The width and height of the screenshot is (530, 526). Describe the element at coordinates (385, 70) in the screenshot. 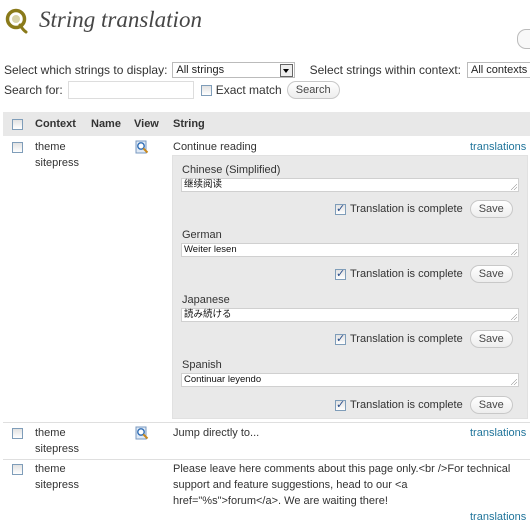

I see `context-filter-label: Select strings within context:` at that location.